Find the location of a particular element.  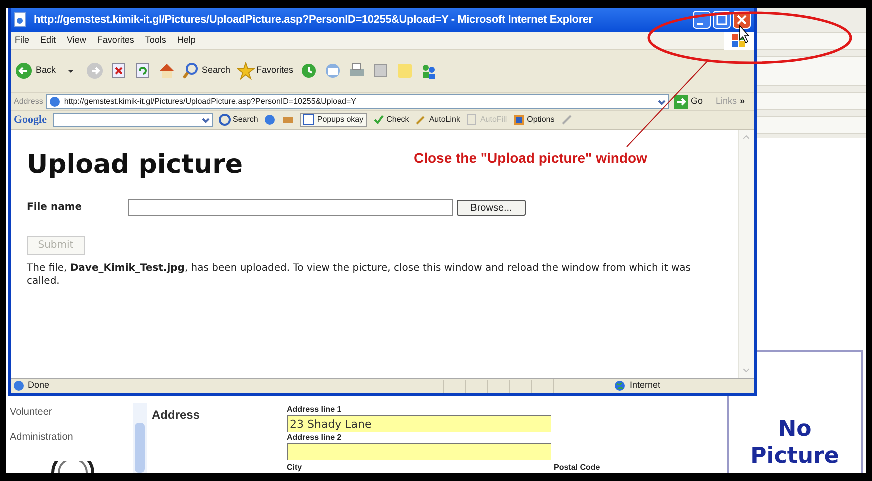

options-icon is located at coordinates (519, 120).